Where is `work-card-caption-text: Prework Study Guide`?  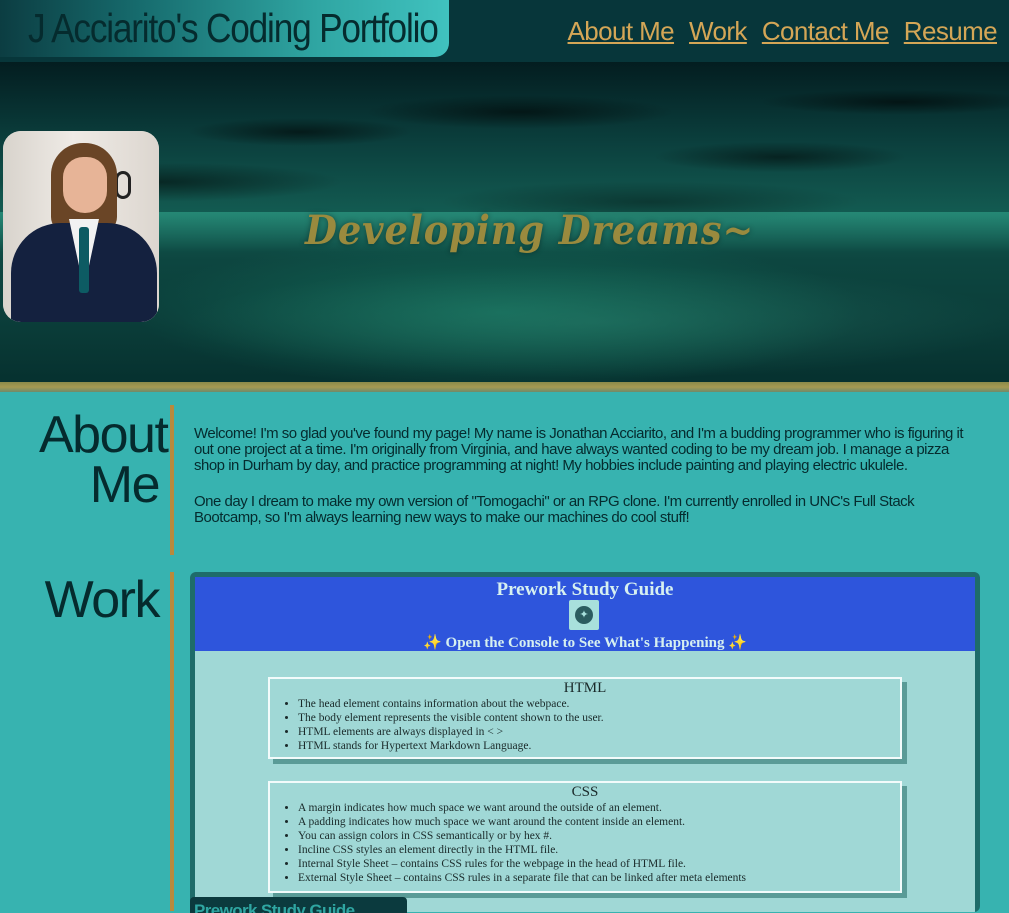 work-card-caption-text: Prework Study Guide is located at coordinates (274, 907).